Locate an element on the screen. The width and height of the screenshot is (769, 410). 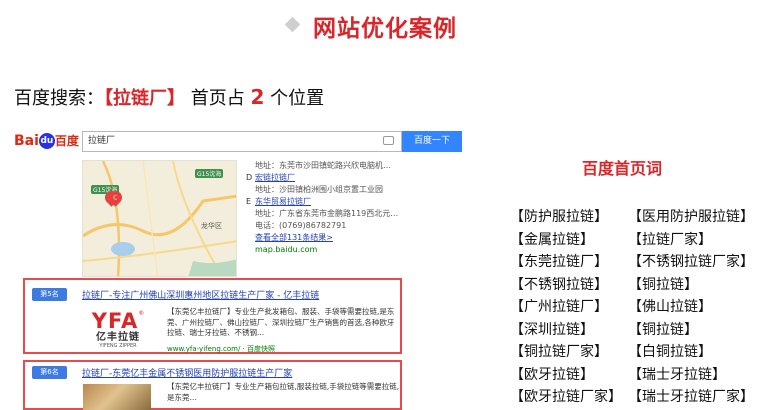
keyword-item: 【深圳拉链】 is located at coordinates (552, 329).